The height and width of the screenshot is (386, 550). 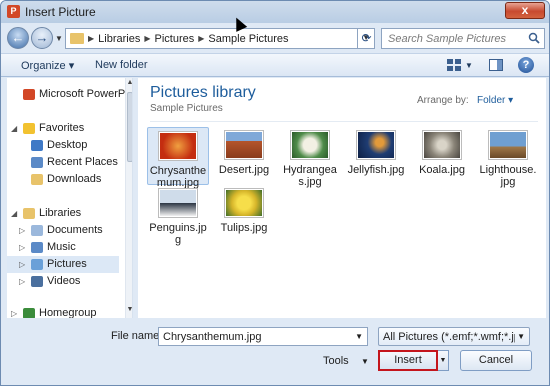 I want to click on tools-button: Tools, so click(x=336, y=361).